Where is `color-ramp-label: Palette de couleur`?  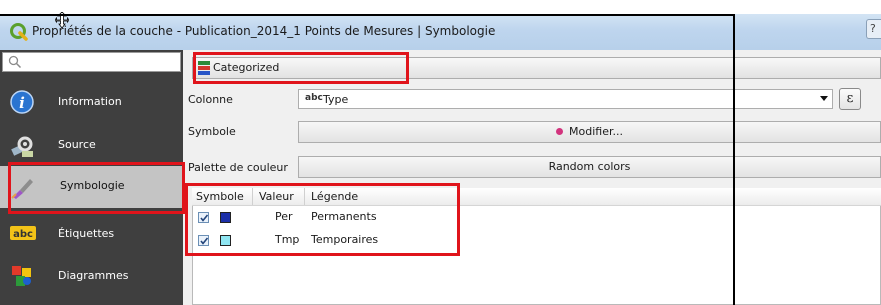 color-ramp-label: Palette de couleur is located at coordinates (238, 167).